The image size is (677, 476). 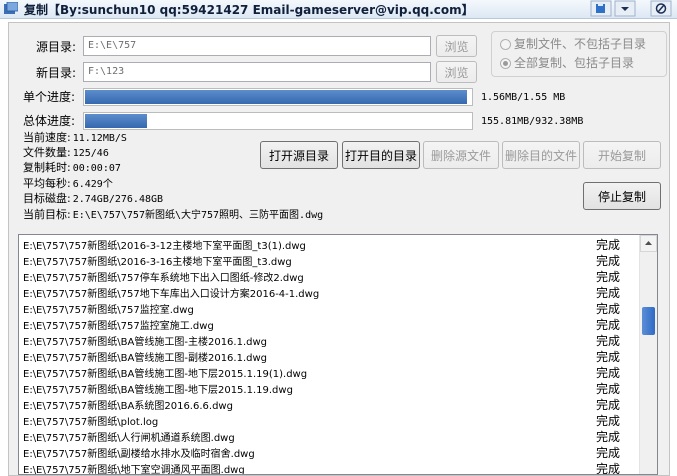 What do you see at coordinates (648, 321) in the screenshot?
I see `scroll-thumb` at bounding box center [648, 321].